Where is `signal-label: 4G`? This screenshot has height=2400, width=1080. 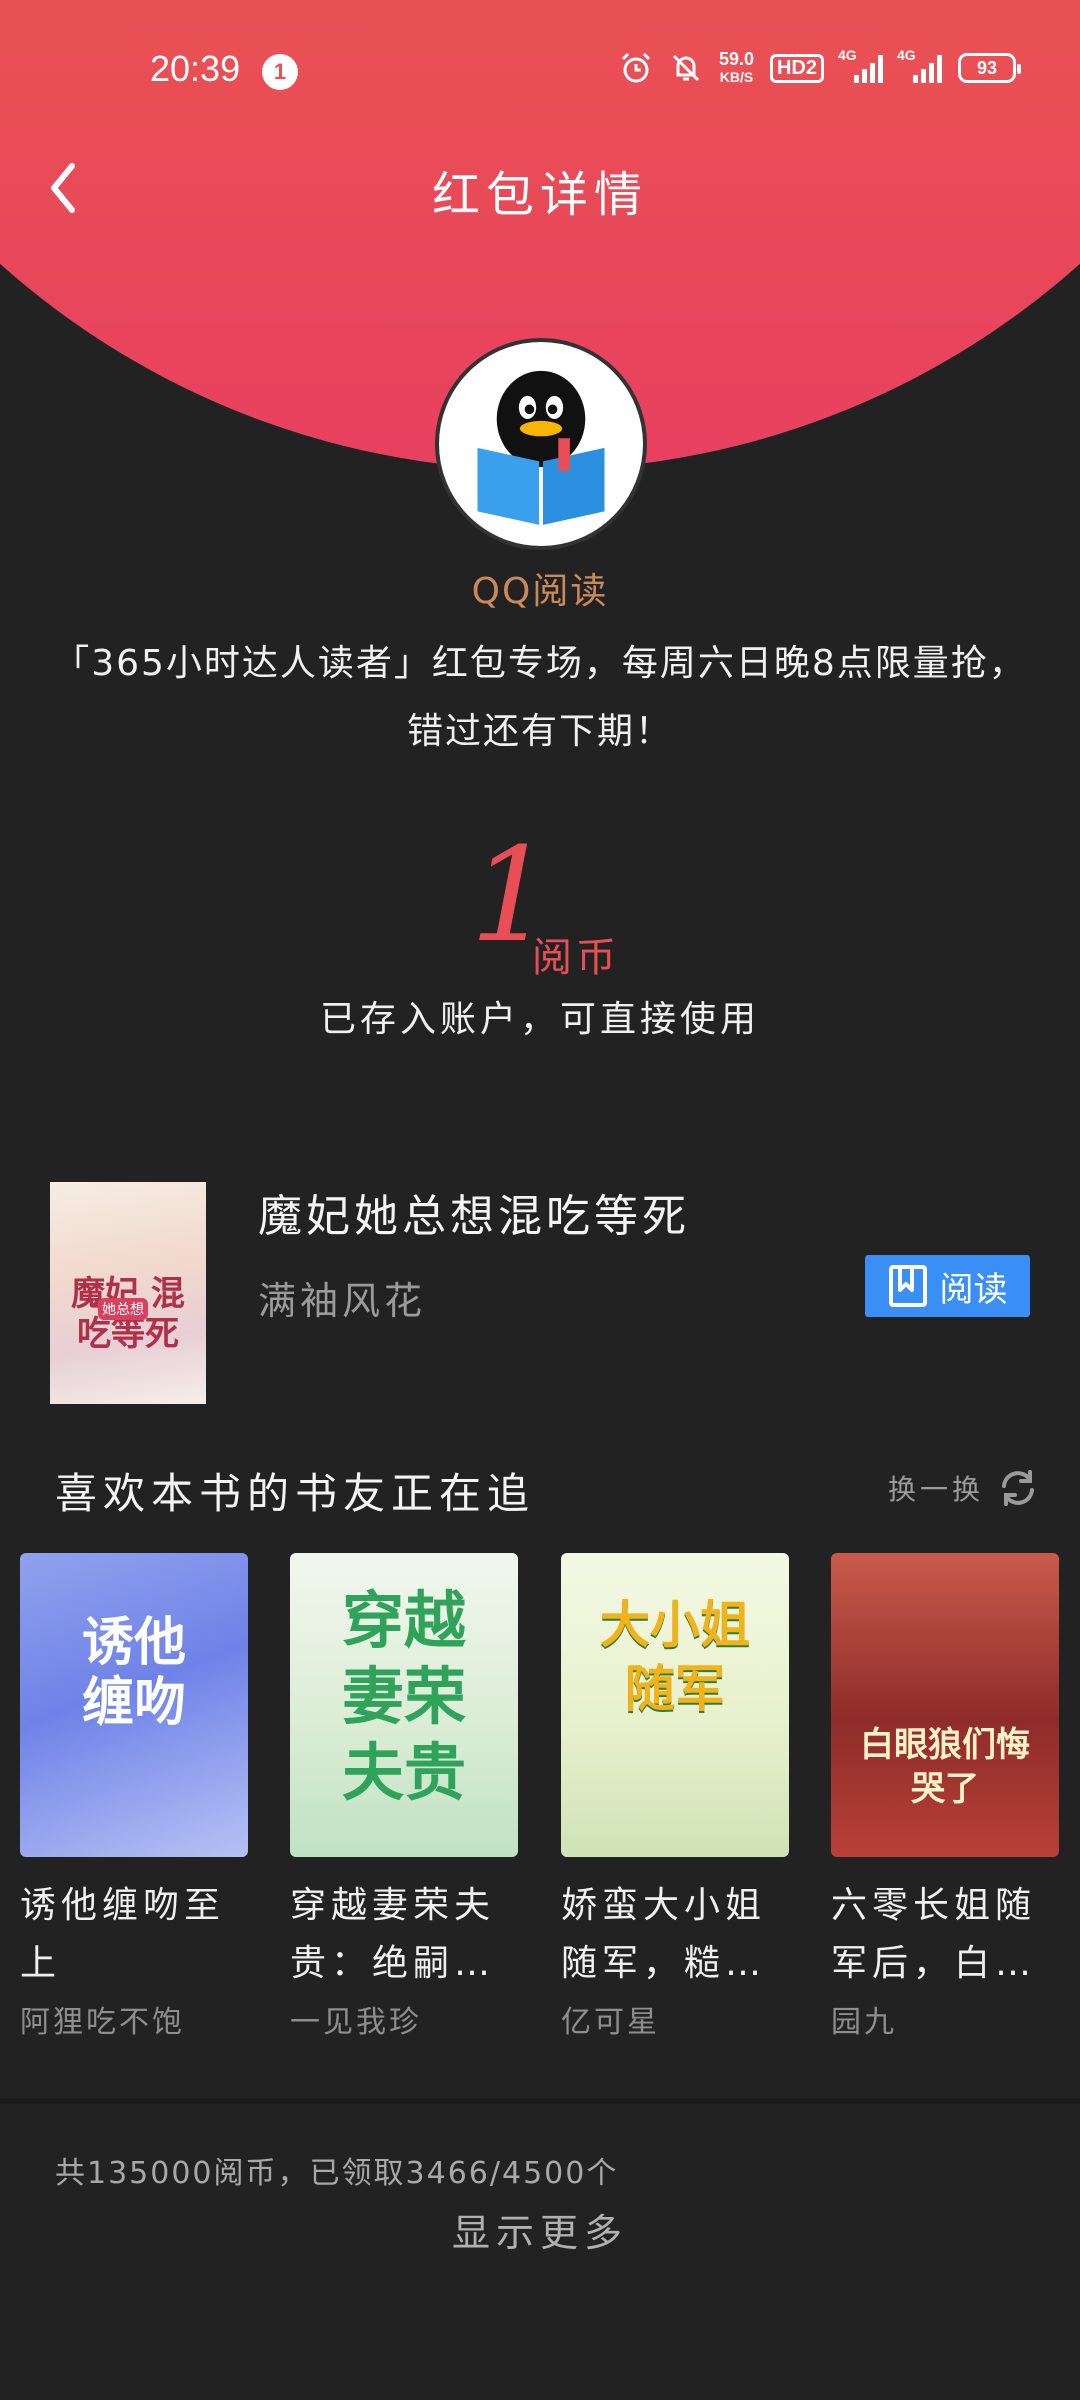
signal-label: 4G is located at coordinates (847, 55).